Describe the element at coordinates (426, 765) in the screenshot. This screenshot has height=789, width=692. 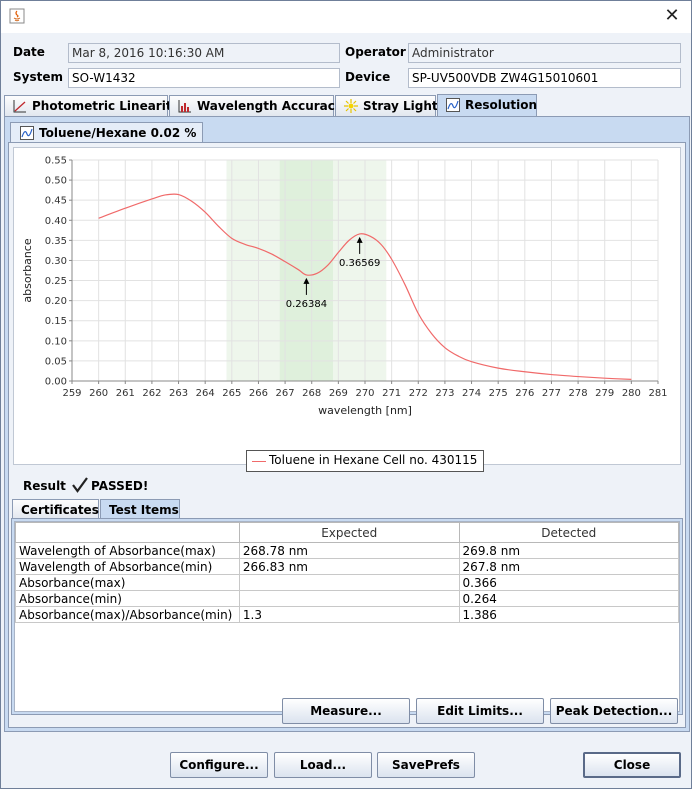
I see `saveprefs-button: SavePrefs` at that location.